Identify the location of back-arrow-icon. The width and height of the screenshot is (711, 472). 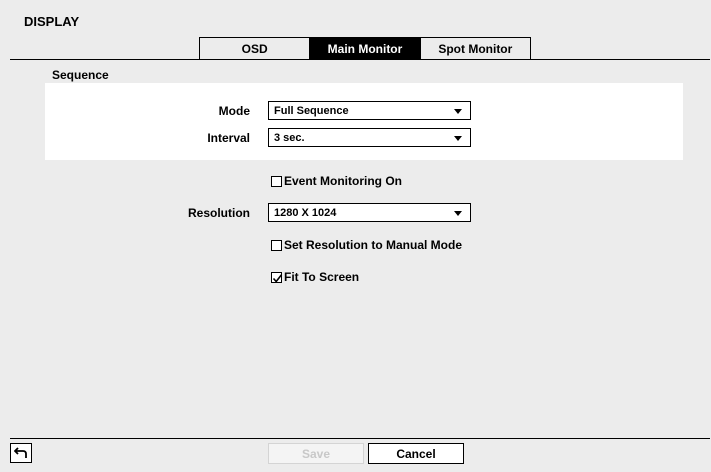
(20, 452).